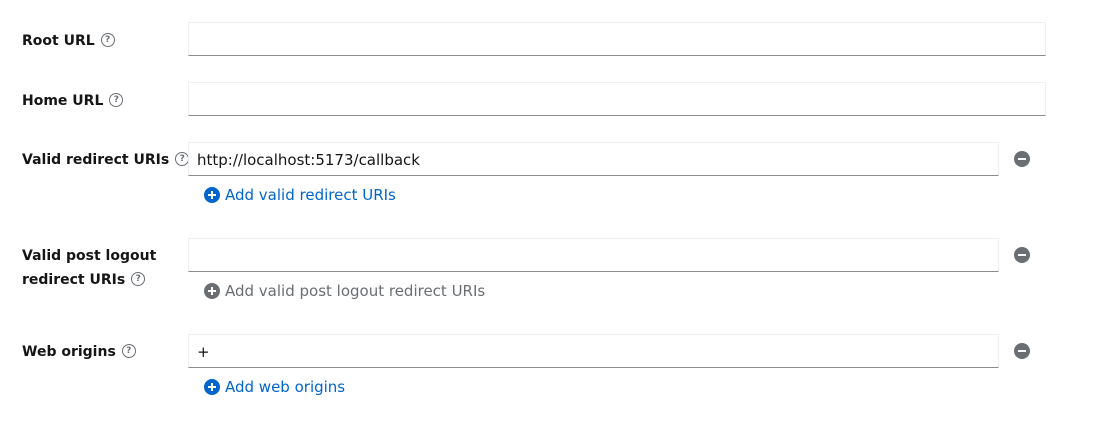 Image resolution: width=1113 pixels, height=439 pixels. I want to click on home-url-label: Home URL?, so click(73, 101).